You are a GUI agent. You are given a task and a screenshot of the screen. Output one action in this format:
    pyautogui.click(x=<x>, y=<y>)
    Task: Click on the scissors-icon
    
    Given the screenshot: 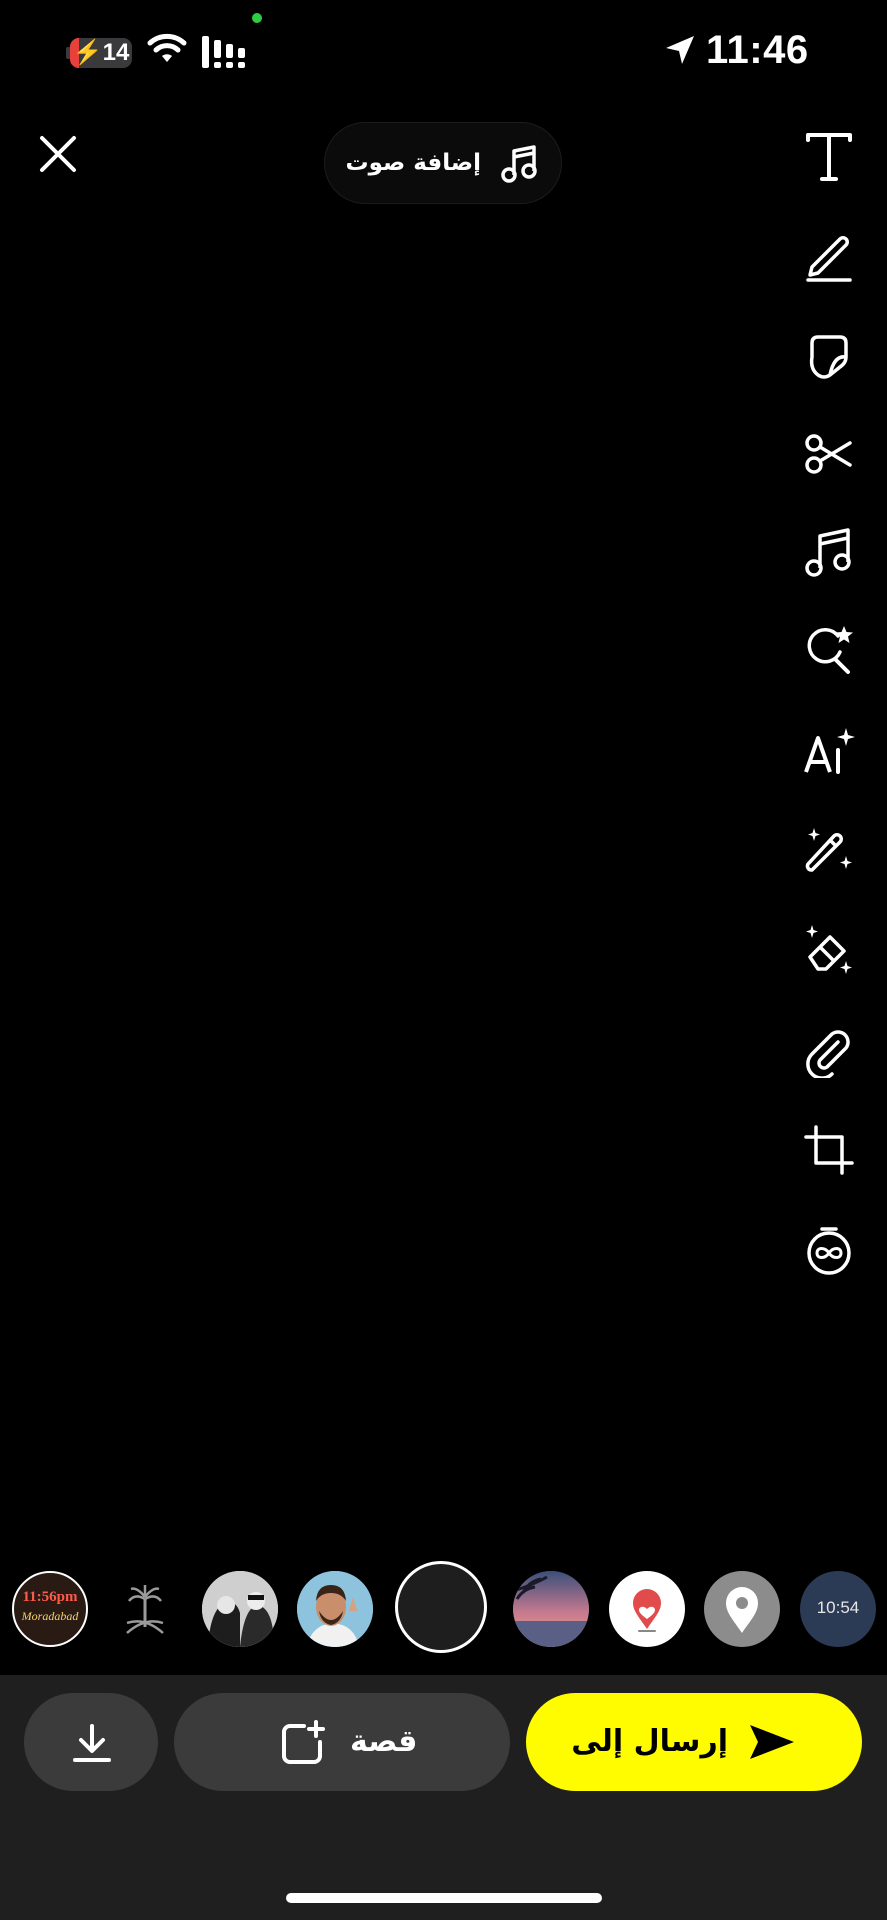 What is the action you would take?
    pyautogui.click(x=828, y=454)
    